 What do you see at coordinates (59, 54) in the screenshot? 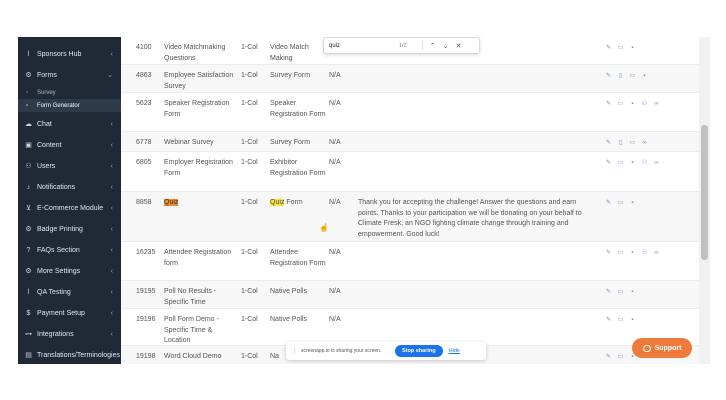
I see `sidebar-item-label: Sponsors Hub` at bounding box center [59, 54].